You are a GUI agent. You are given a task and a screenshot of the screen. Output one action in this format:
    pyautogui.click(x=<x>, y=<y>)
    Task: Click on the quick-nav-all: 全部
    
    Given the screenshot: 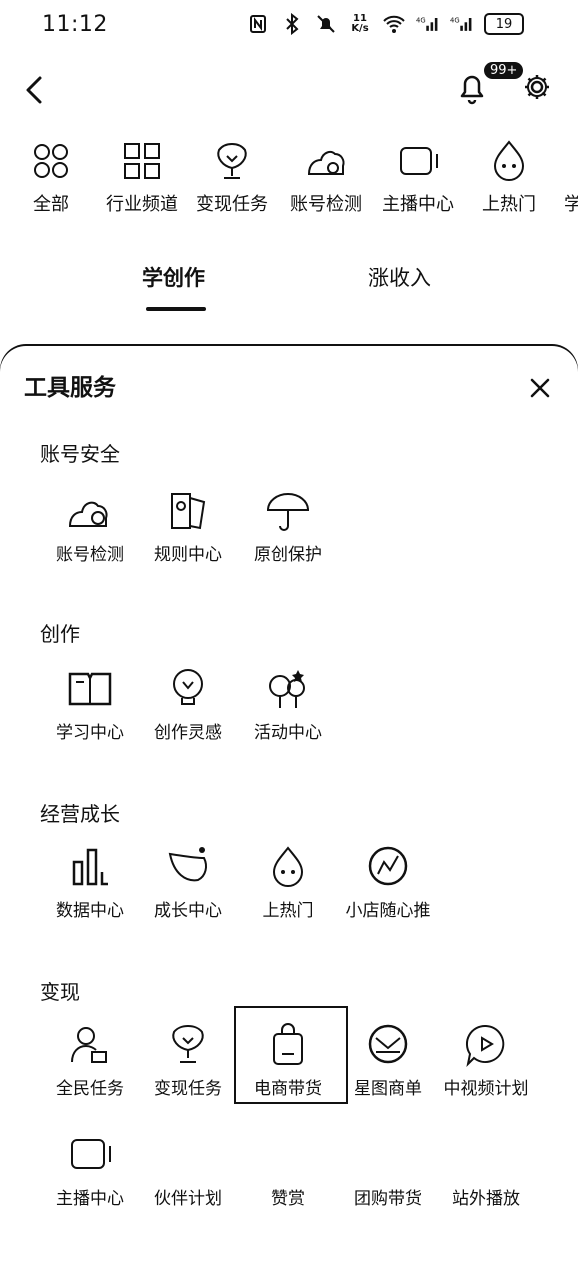 What is the action you would take?
    pyautogui.click(x=51, y=177)
    